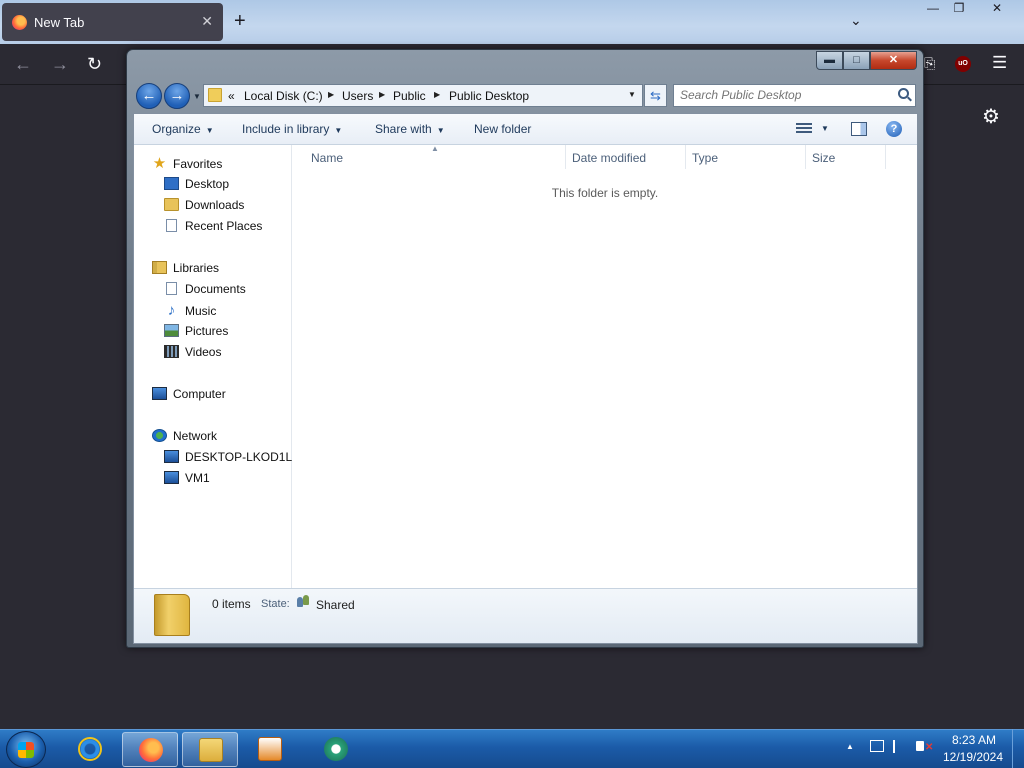 This screenshot has width=1024, height=768. Describe the element at coordinates (974, 740) in the screenshot. I see `clock-time: 8:23 AM` at that location.